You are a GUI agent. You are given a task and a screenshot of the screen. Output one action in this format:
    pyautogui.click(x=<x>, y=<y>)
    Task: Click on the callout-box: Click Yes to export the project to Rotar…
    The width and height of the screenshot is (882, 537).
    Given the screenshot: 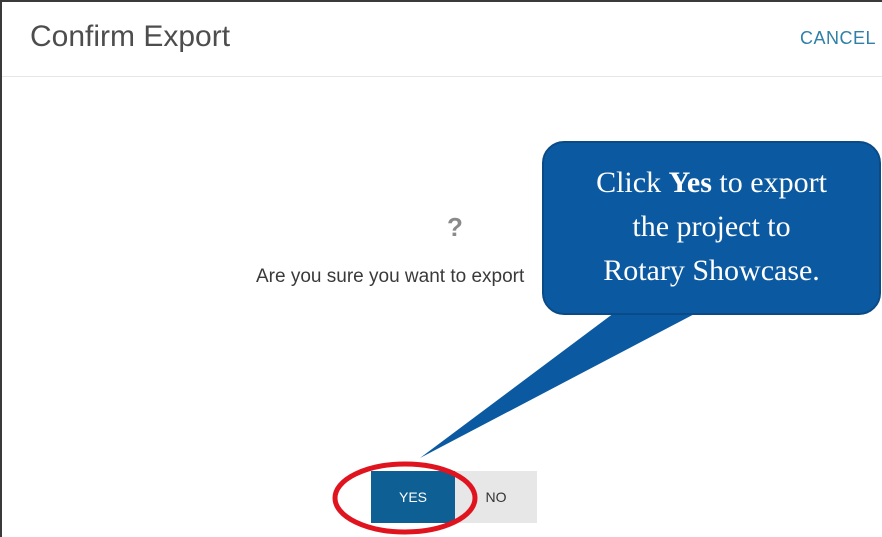 What is the action you would take?
    pyautogui.click(x=711, y=228)
    